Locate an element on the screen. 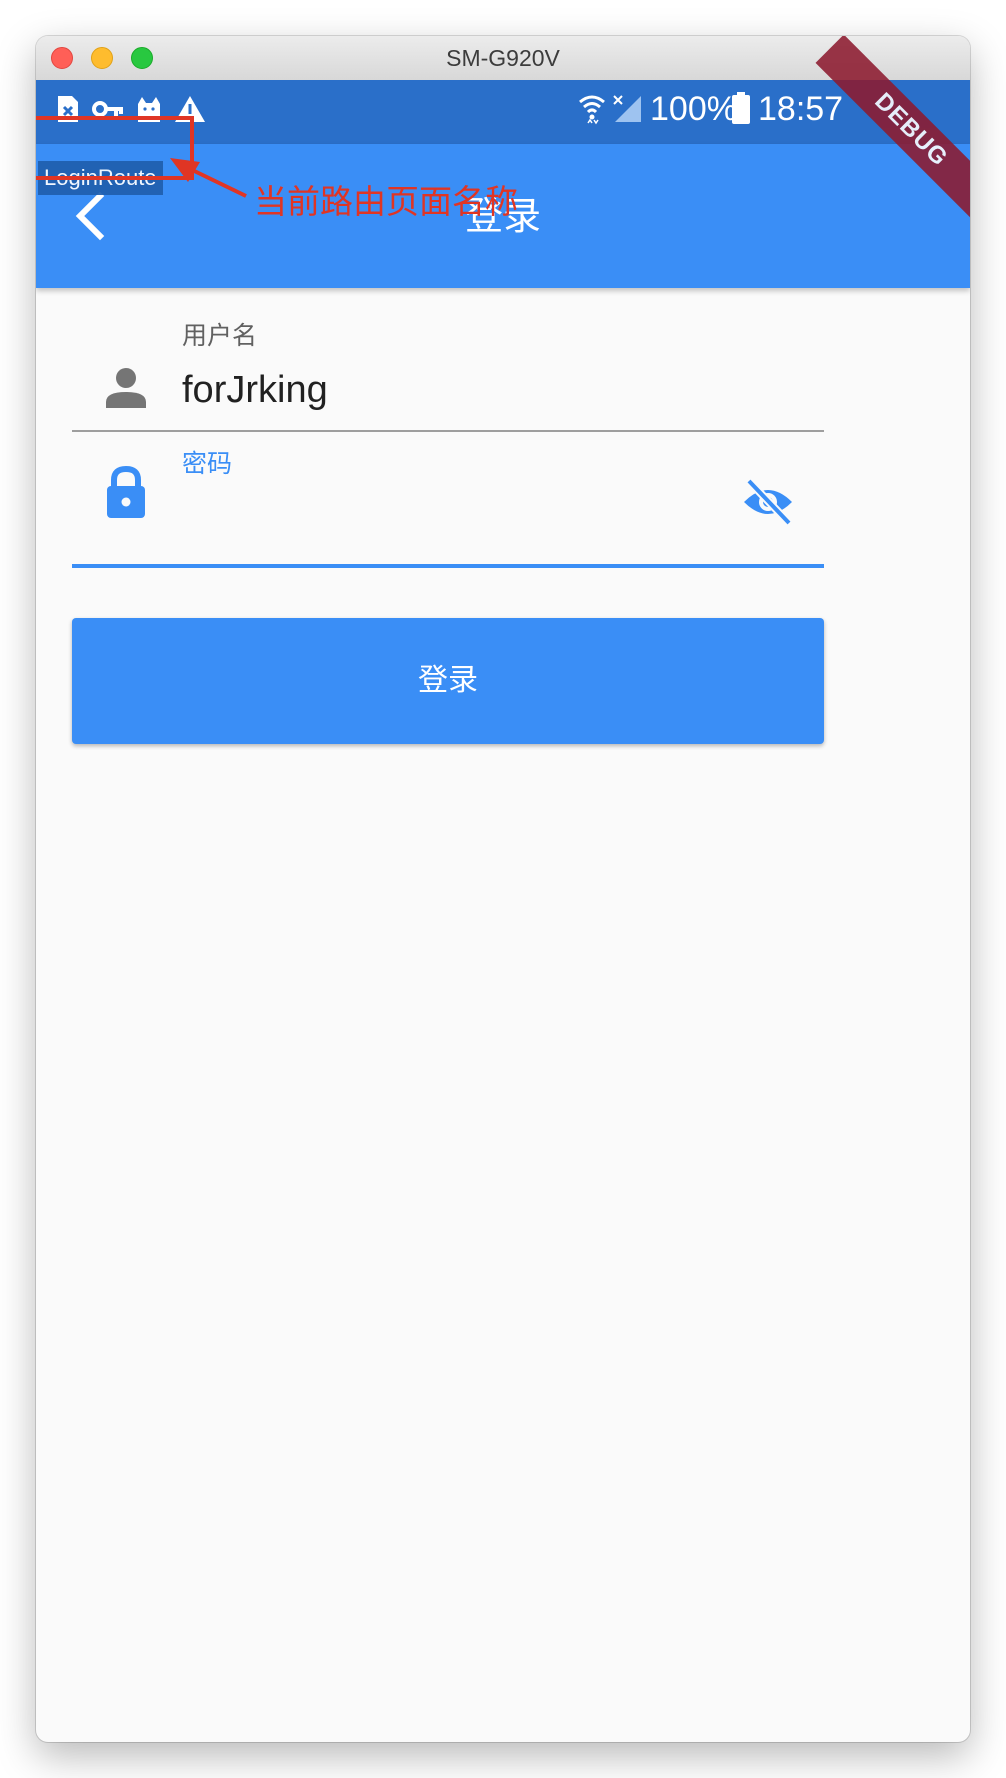  battery-percentage: 100% is located at coordinates (693, 109).